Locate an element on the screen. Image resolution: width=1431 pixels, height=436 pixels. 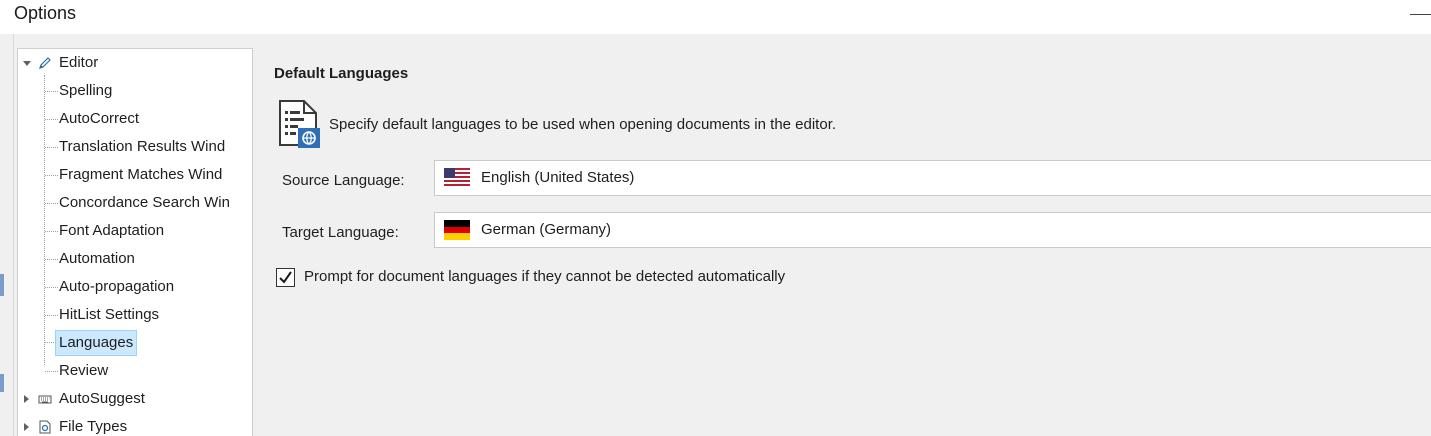
tree-item-label: AutoCorrect is located at coordinates (99, 118).